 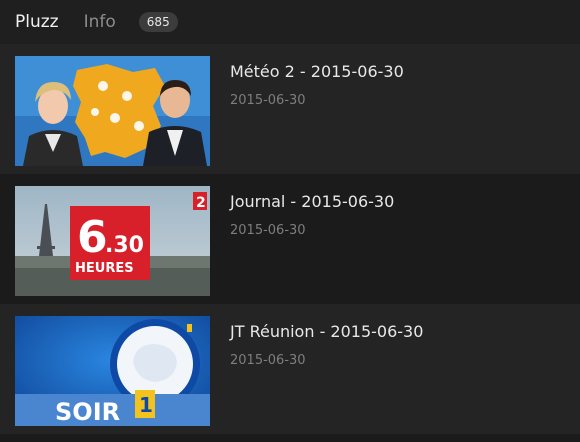 What do you see at coordinates (327, 331) in the screenshot?
I see `item-title: JT Réunion - 2015-06-30` at bounding box center [327, 331].